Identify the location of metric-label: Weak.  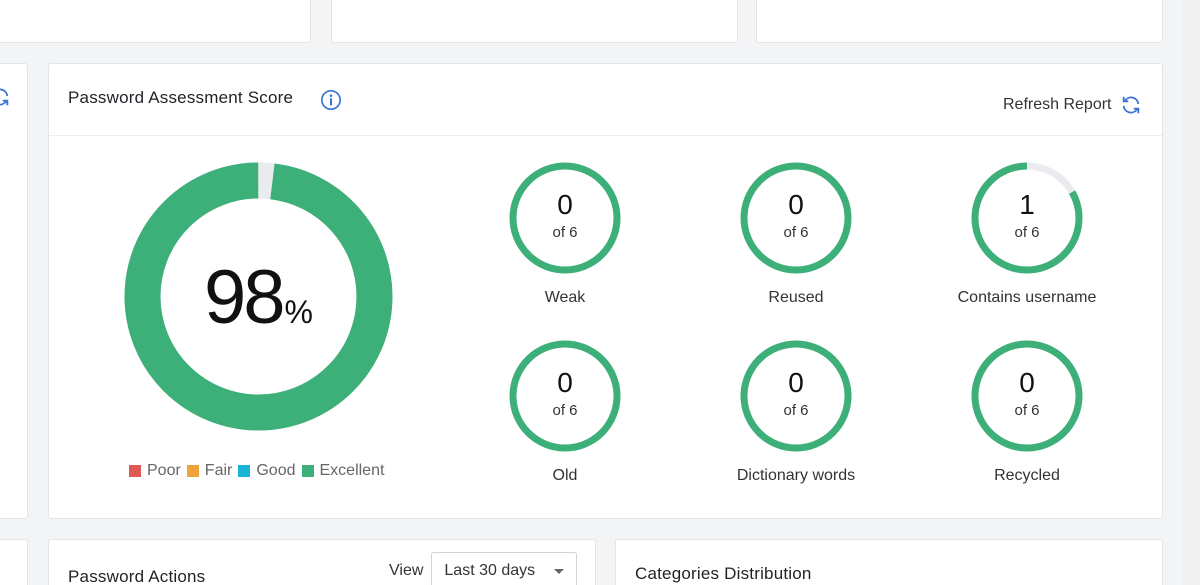
(565, 297).